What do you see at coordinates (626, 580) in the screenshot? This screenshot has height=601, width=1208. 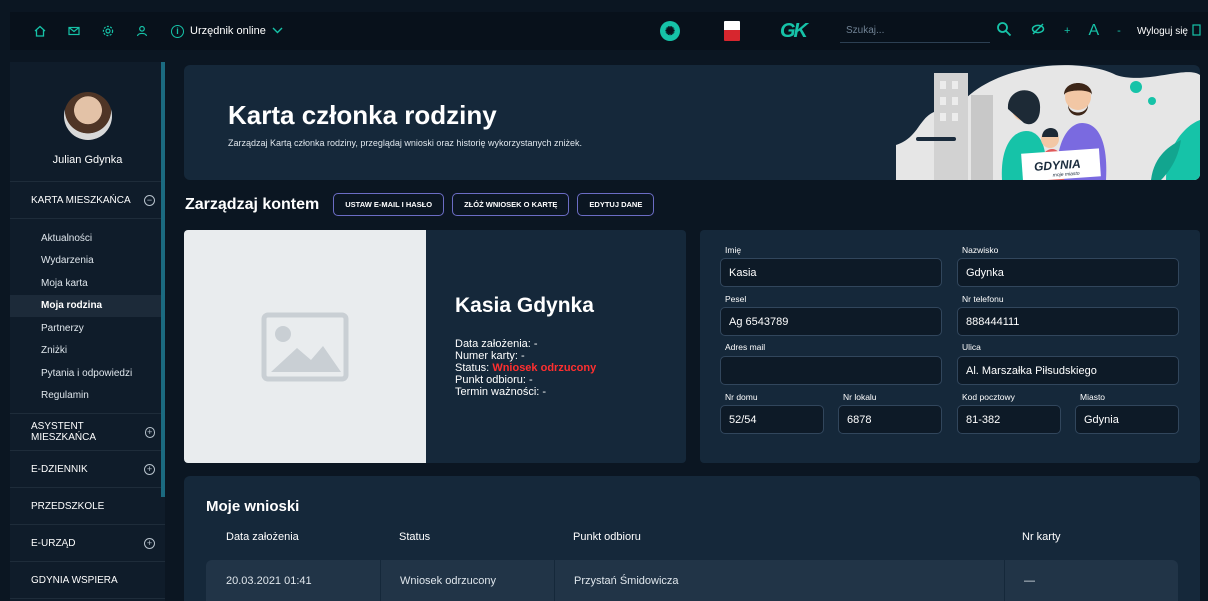 I see `cell-pickup: Przystań Śmidowicza` at bounding box center [626, 580].